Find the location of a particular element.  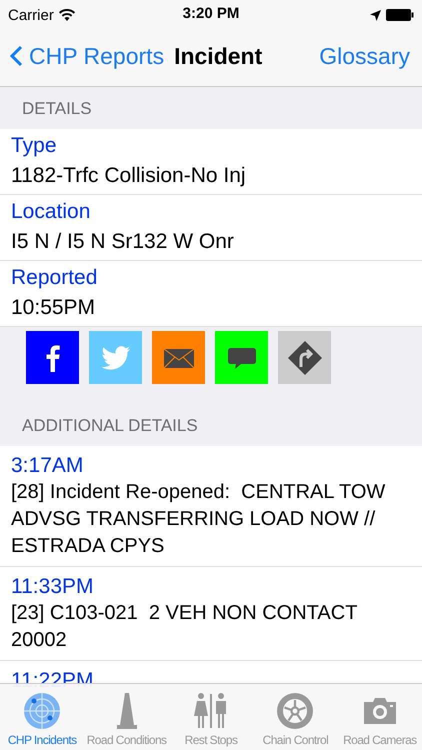

carrier-label: Carrier is located at coordinates (31, 15).